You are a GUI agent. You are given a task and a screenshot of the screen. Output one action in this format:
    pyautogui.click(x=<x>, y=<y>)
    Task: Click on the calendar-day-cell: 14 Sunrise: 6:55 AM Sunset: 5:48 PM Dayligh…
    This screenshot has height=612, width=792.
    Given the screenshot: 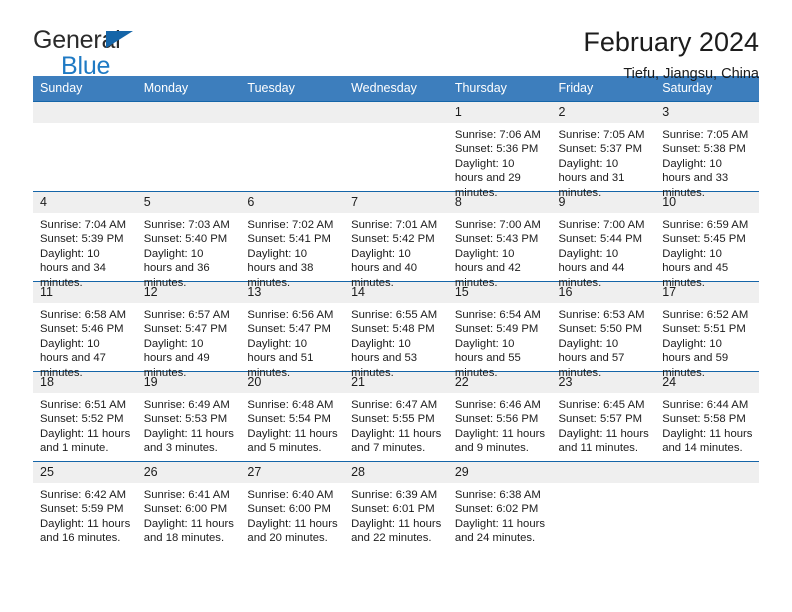 What is the action you would take?
    pyautogui.click(x=396, y=330)
    